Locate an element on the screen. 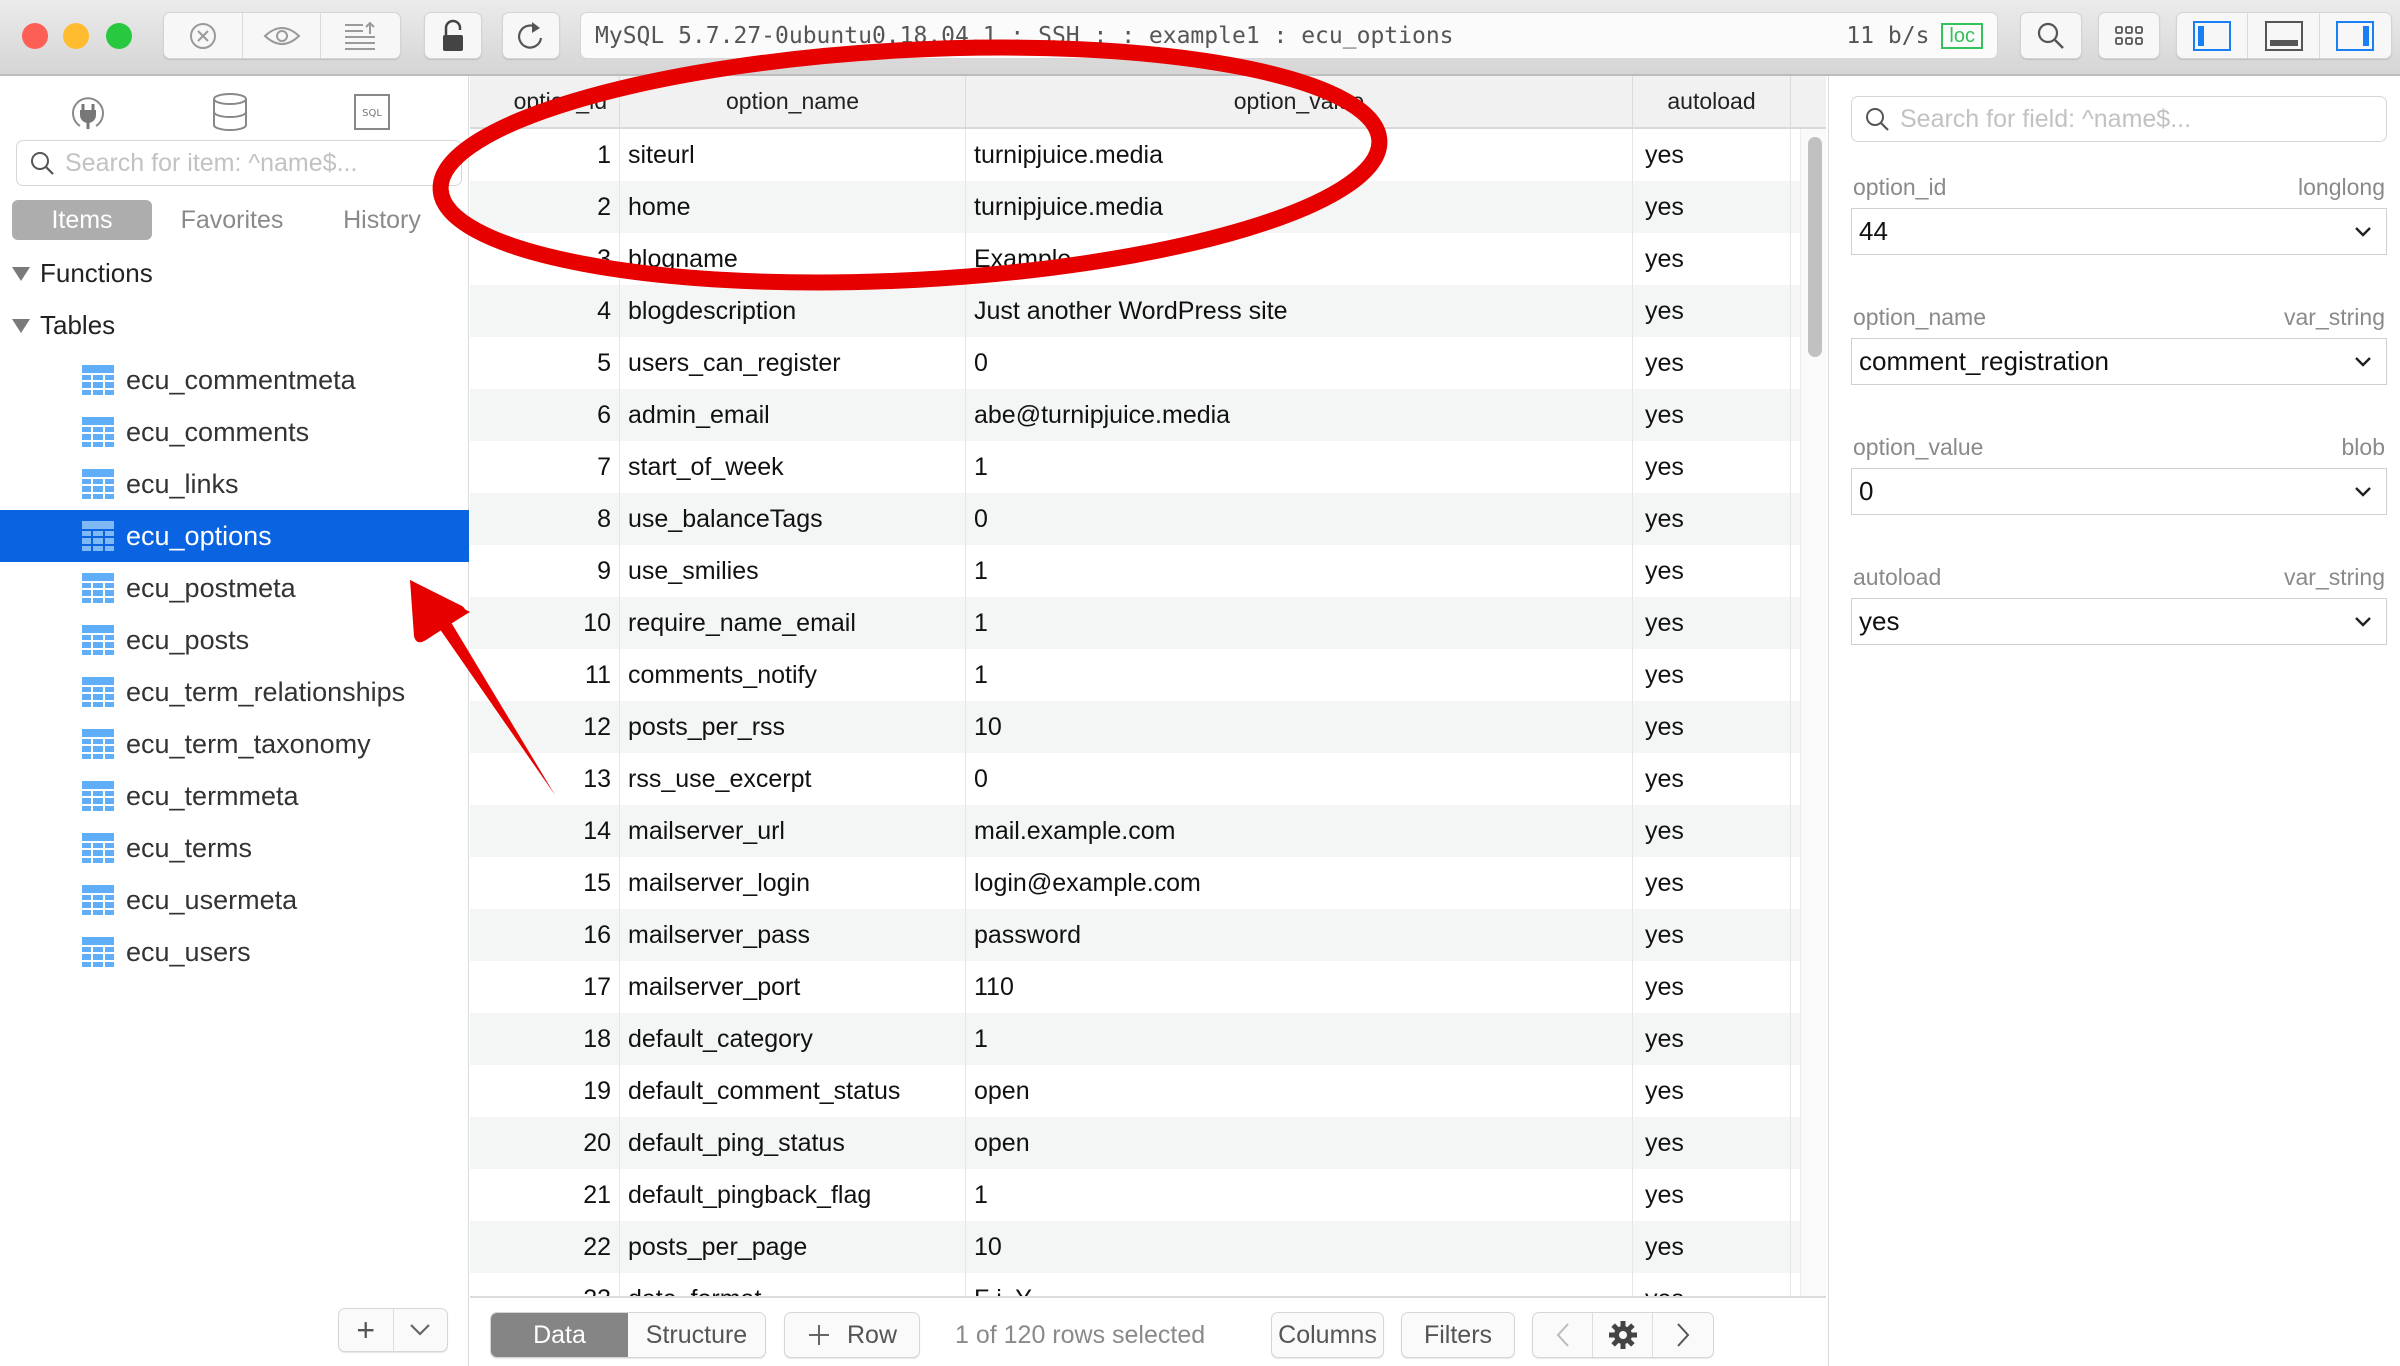  add-row-button: Row is located at coordinates (852, 1335).